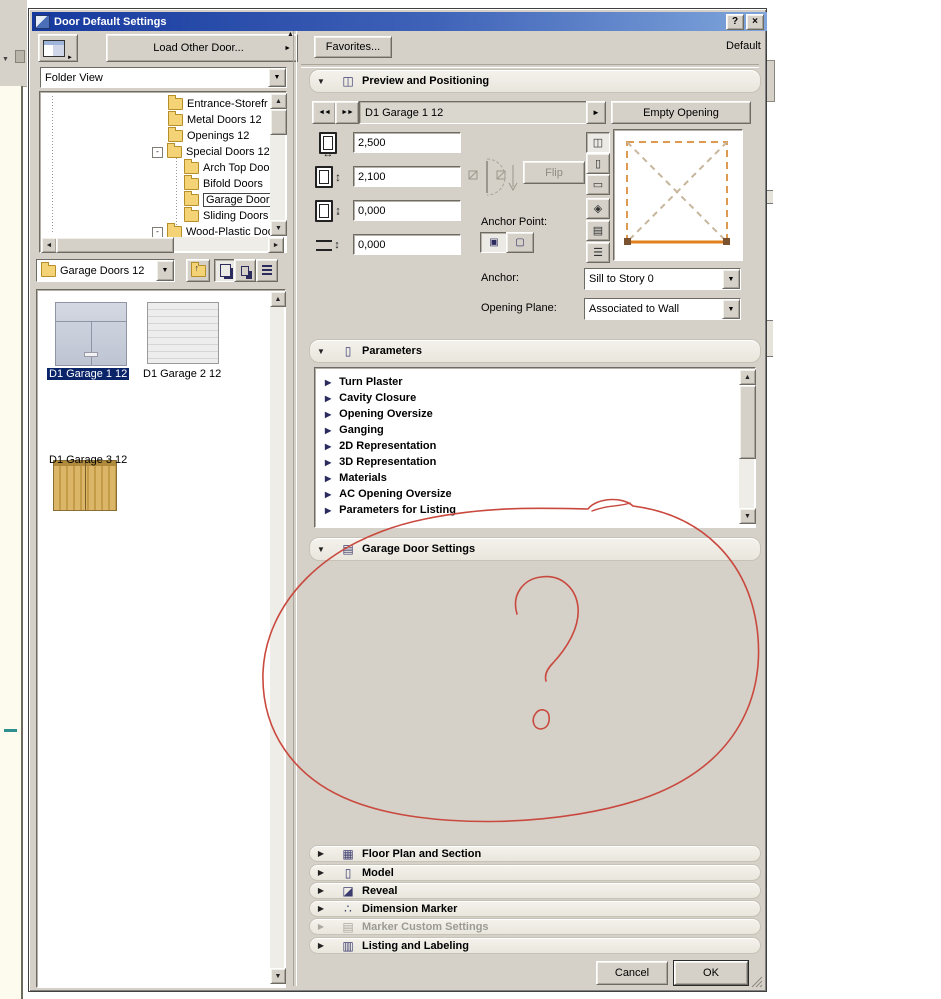  Describe the element at coordinates (598, 208) in the screenshot. I see `preview-3d-view-button: ◈` at that location.